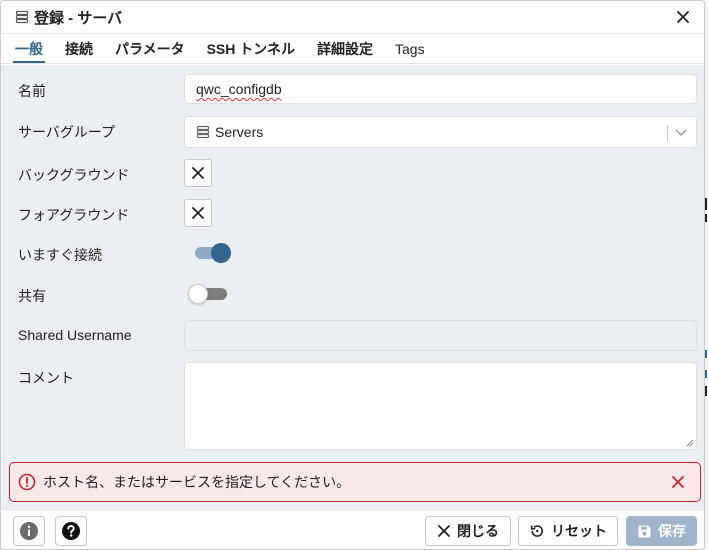 The image size is (708, 550). Describe the element at coordinates (410, 48) in the screenshot. I see `tab-tags: Tags` at that location.